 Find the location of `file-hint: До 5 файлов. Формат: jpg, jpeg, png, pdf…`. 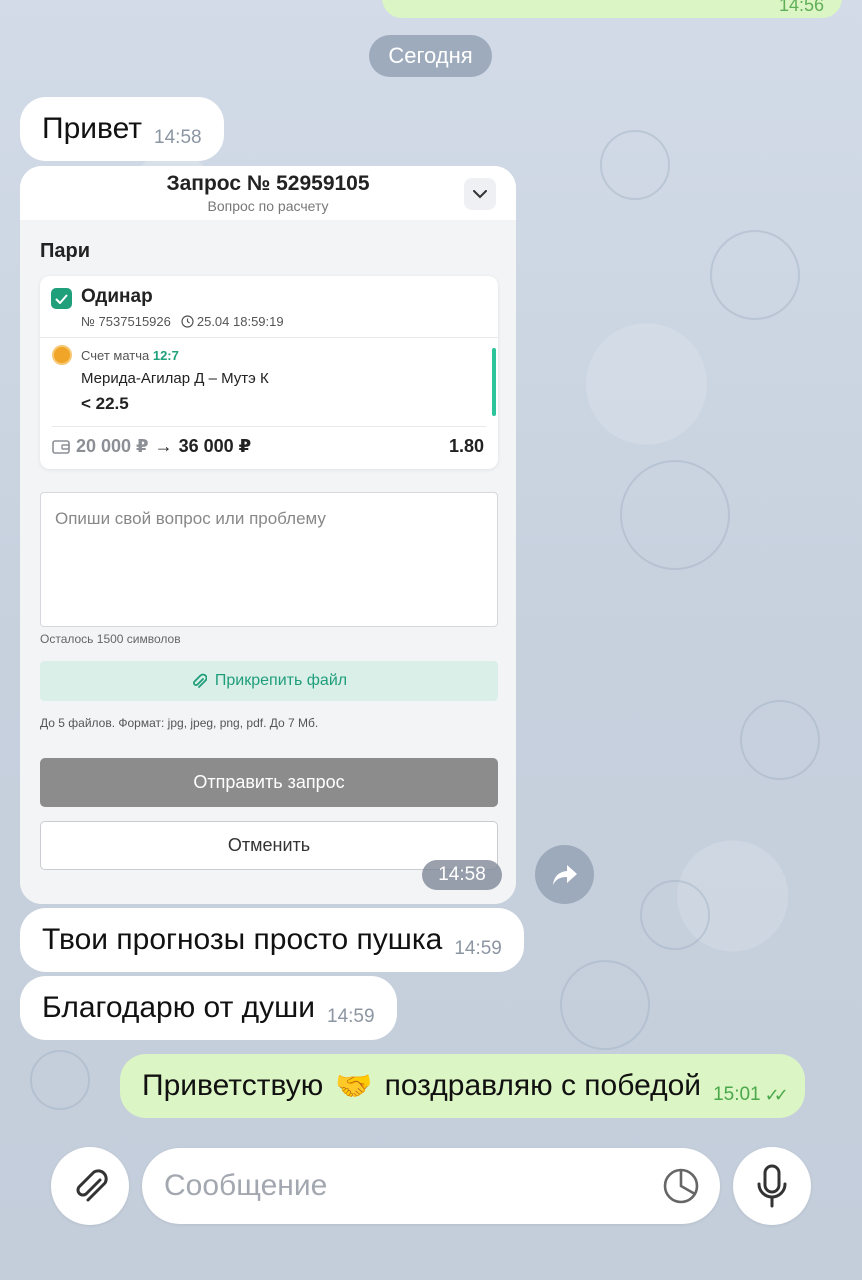

file-hint: До 5 файлов. Формат: jpg, jpeg, png, pdf… is located at coordinates (179, 723).